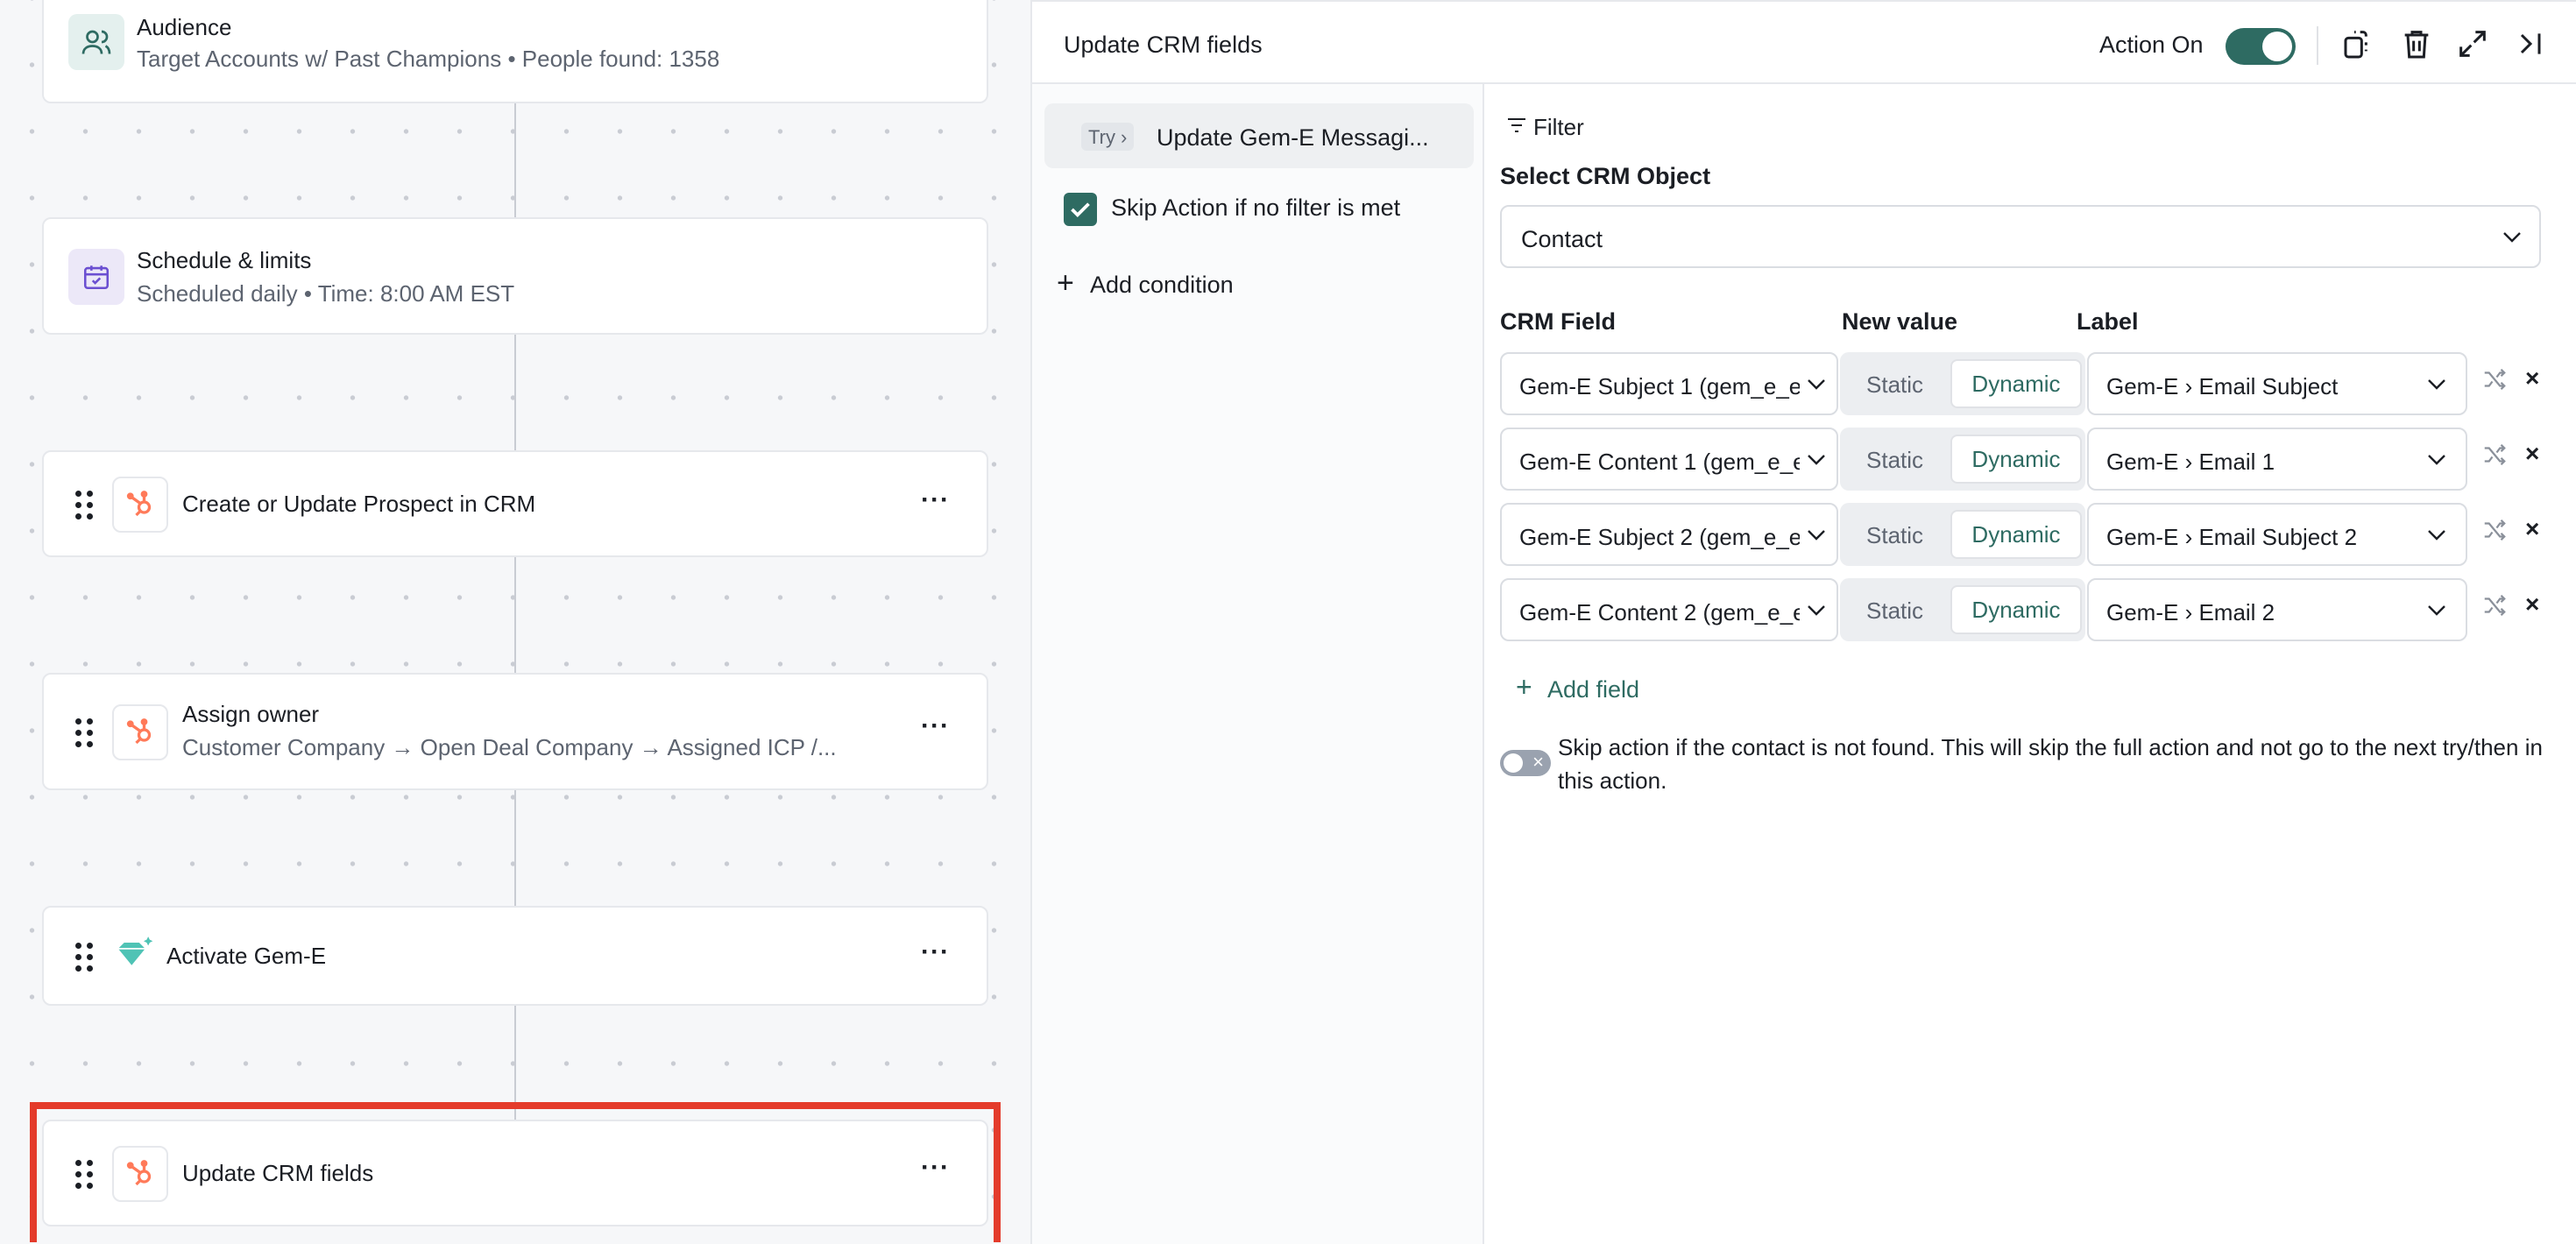 This screenshot has height=1244, width=2576. Describe the element at coordinates (2358, 43) in the screenshot. I see `duplicate-icon` at that location.